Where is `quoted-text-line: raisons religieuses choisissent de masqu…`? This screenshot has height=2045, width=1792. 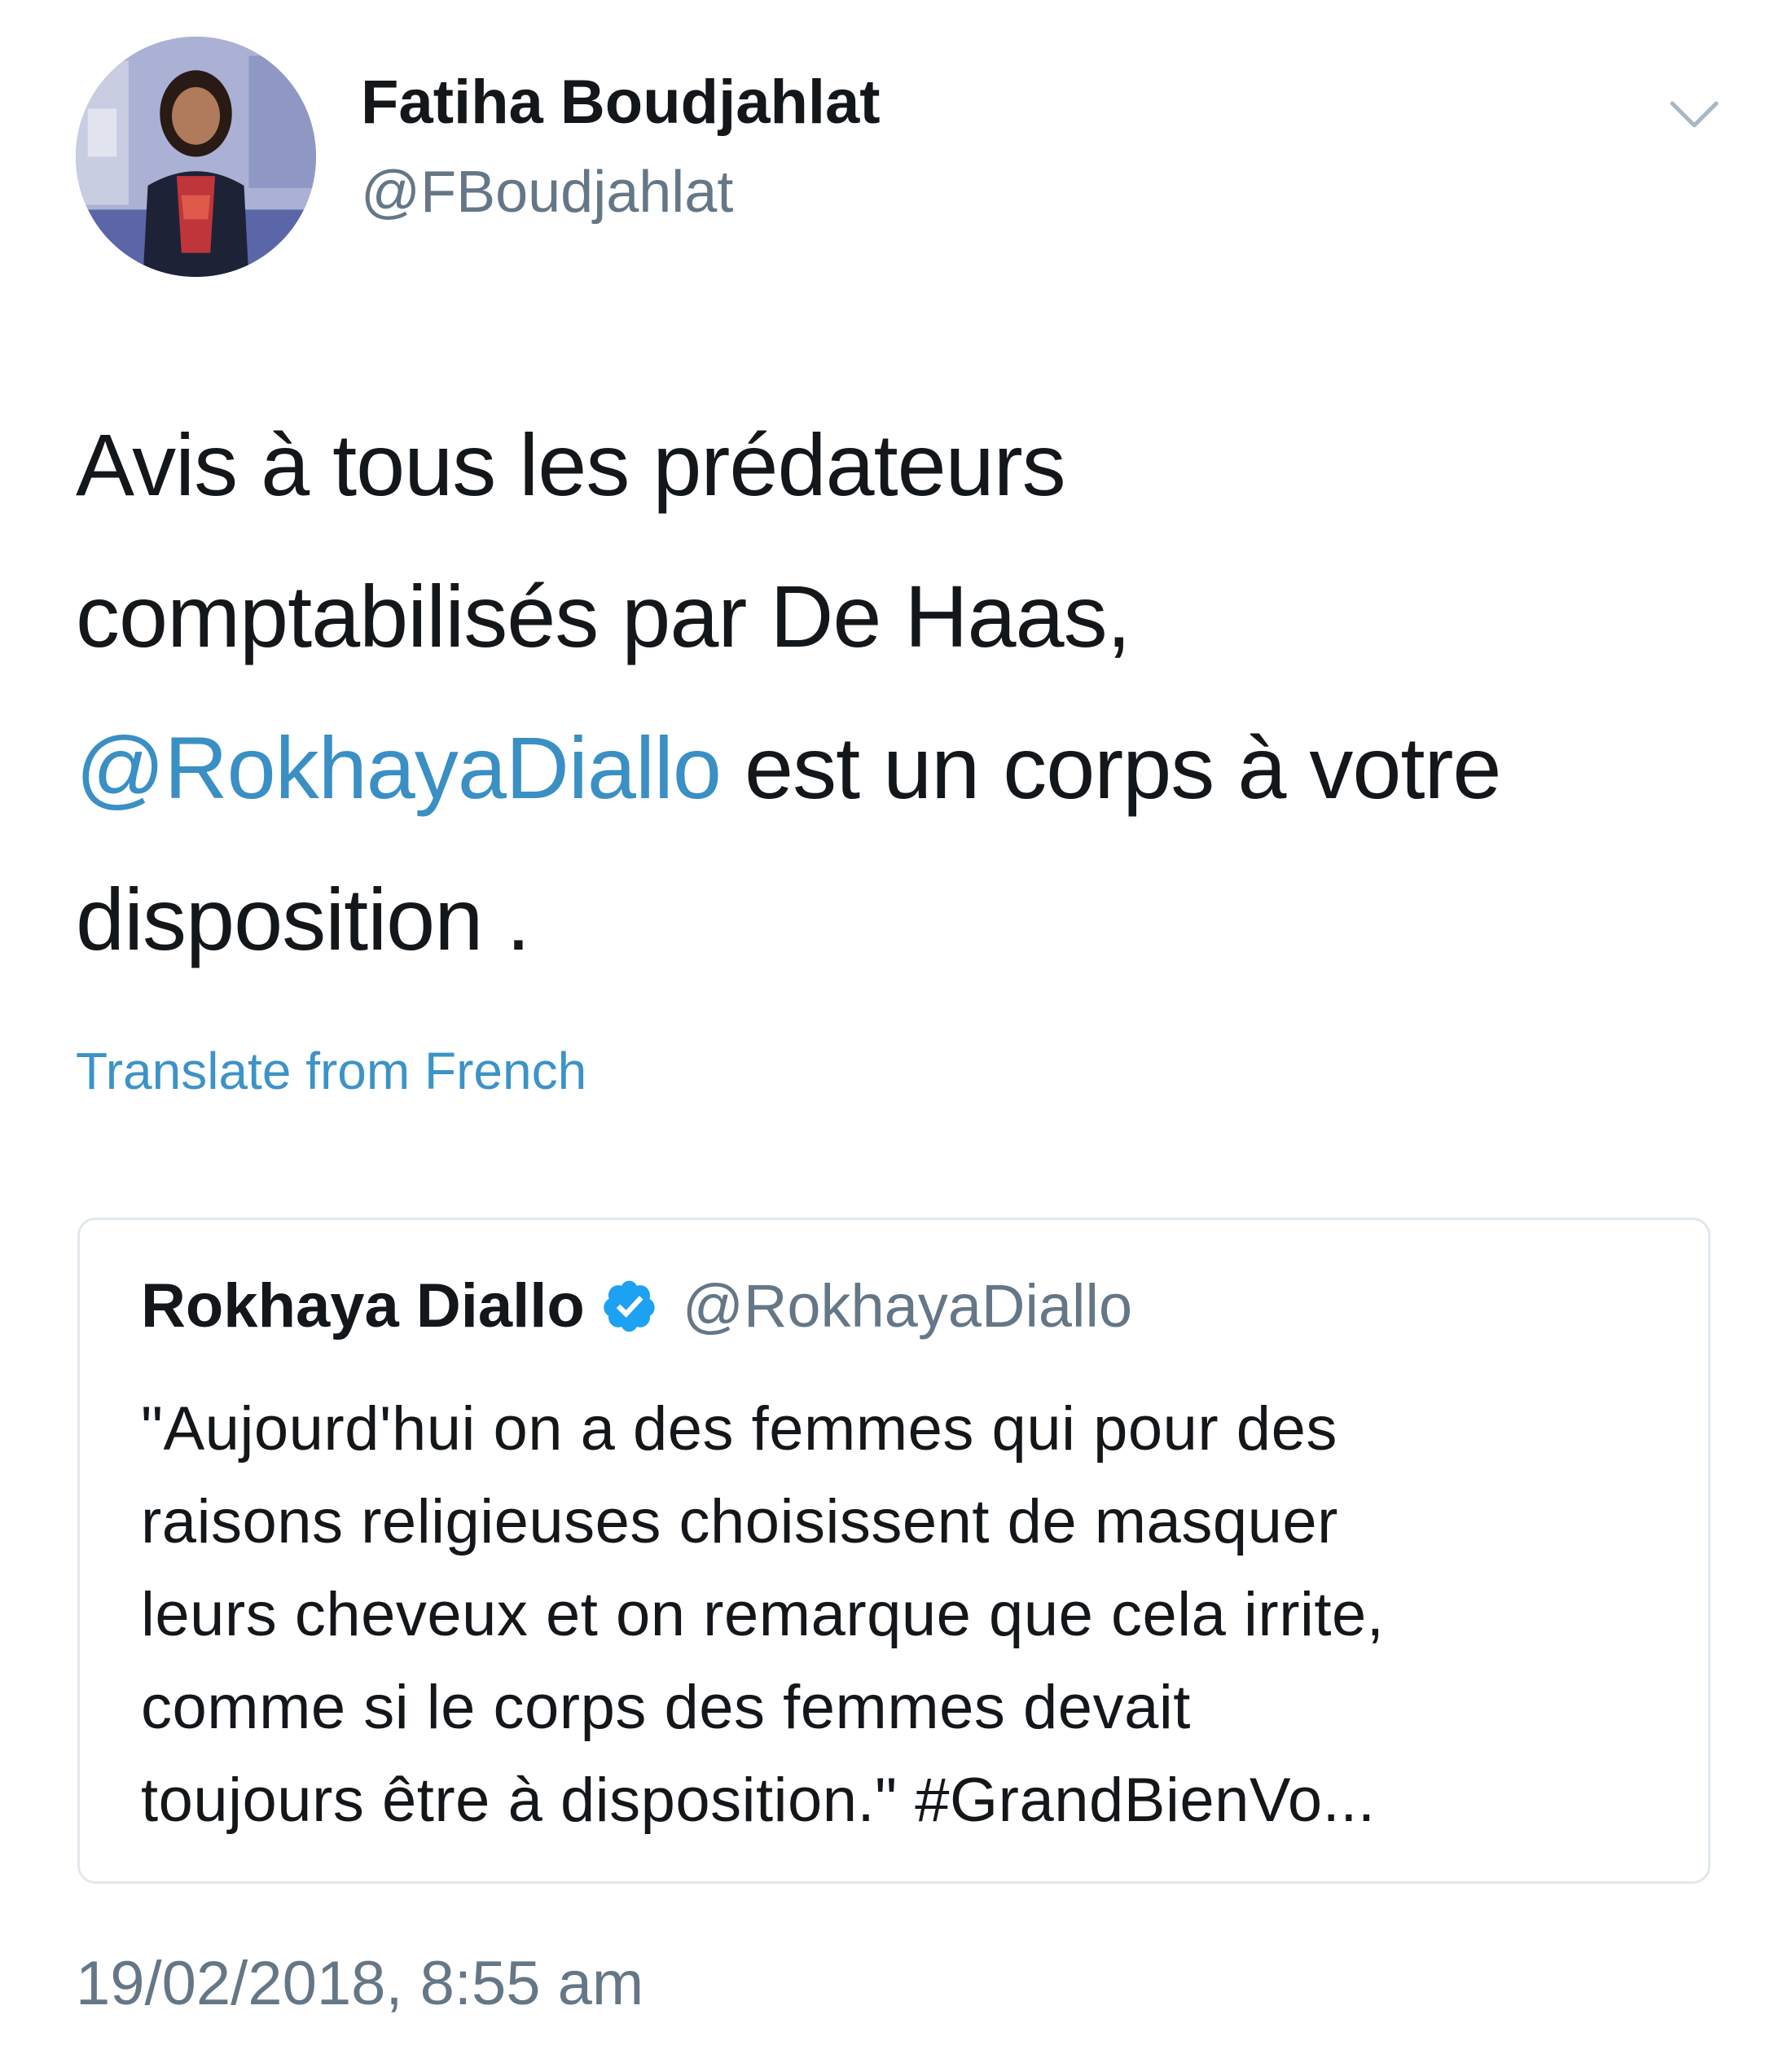
quoted-text-line: raisons religieuses choisissent de masqu… is located at coordinates (739, 1521).